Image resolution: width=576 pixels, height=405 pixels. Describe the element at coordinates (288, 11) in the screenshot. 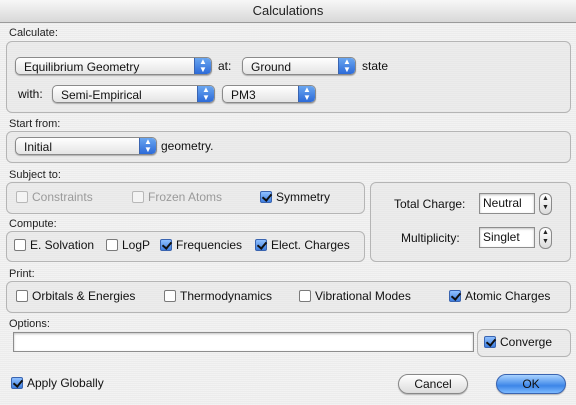

I see `window-title: Calculations` at that location.